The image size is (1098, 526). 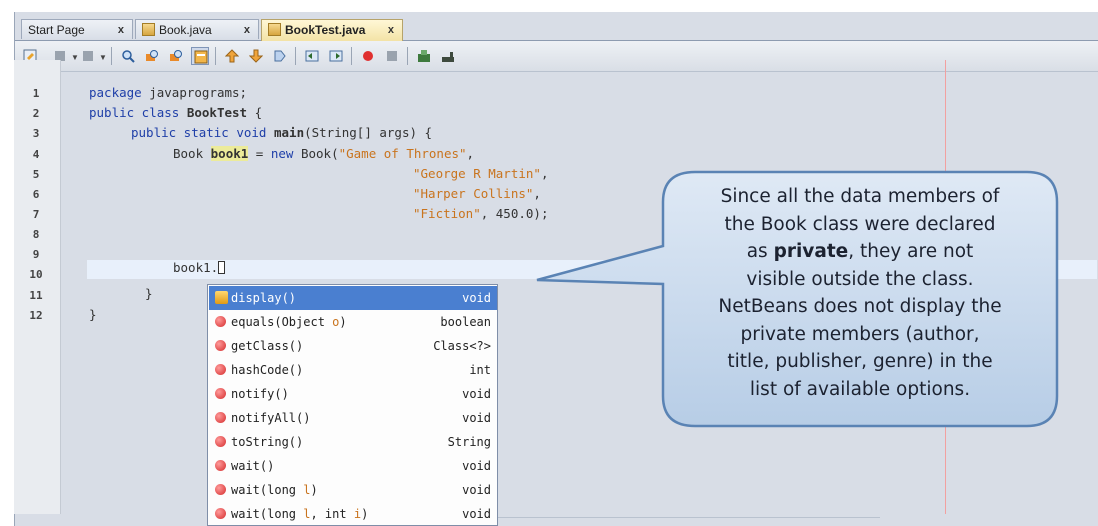 What do you see at coordinates (282, 322) in the screenshot?
I see `completion-name-part: equals(Object` at bounding box center [282, 322].